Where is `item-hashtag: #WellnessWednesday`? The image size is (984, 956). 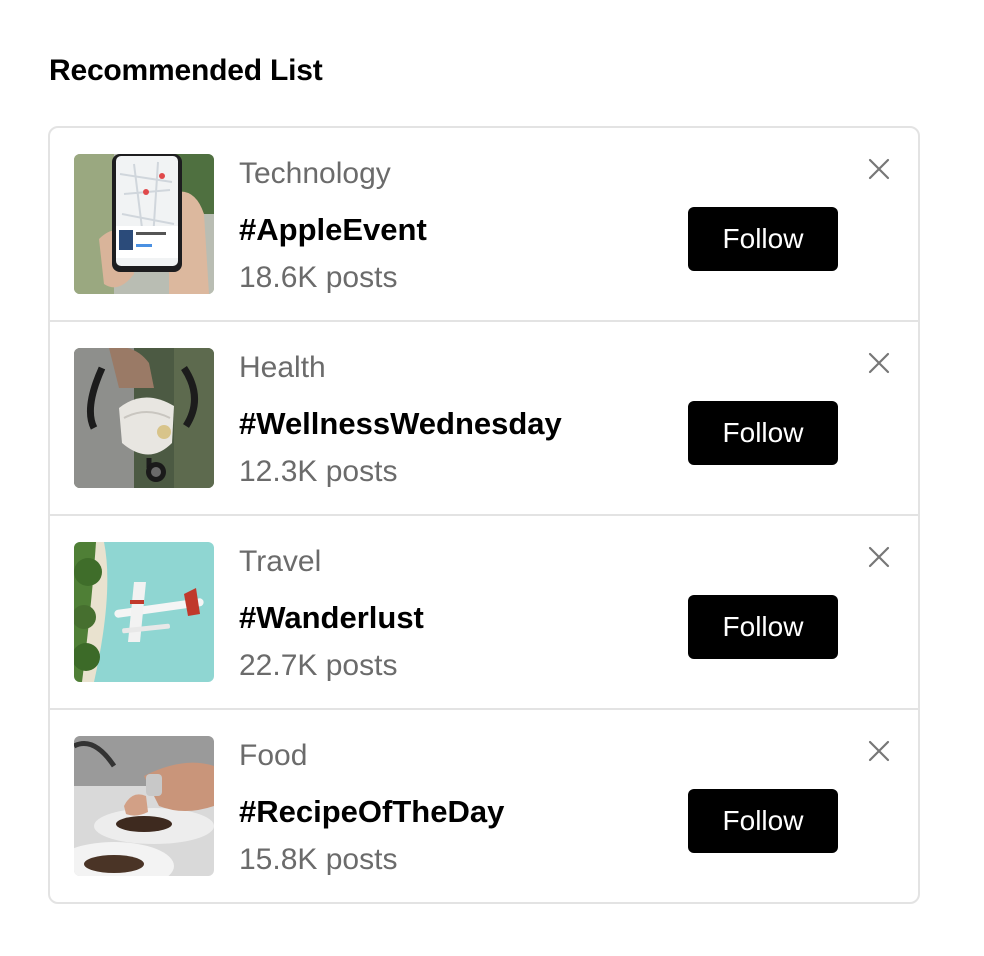
item-hashtag: #WellnessWednesday is located at coordinates (400, 424).